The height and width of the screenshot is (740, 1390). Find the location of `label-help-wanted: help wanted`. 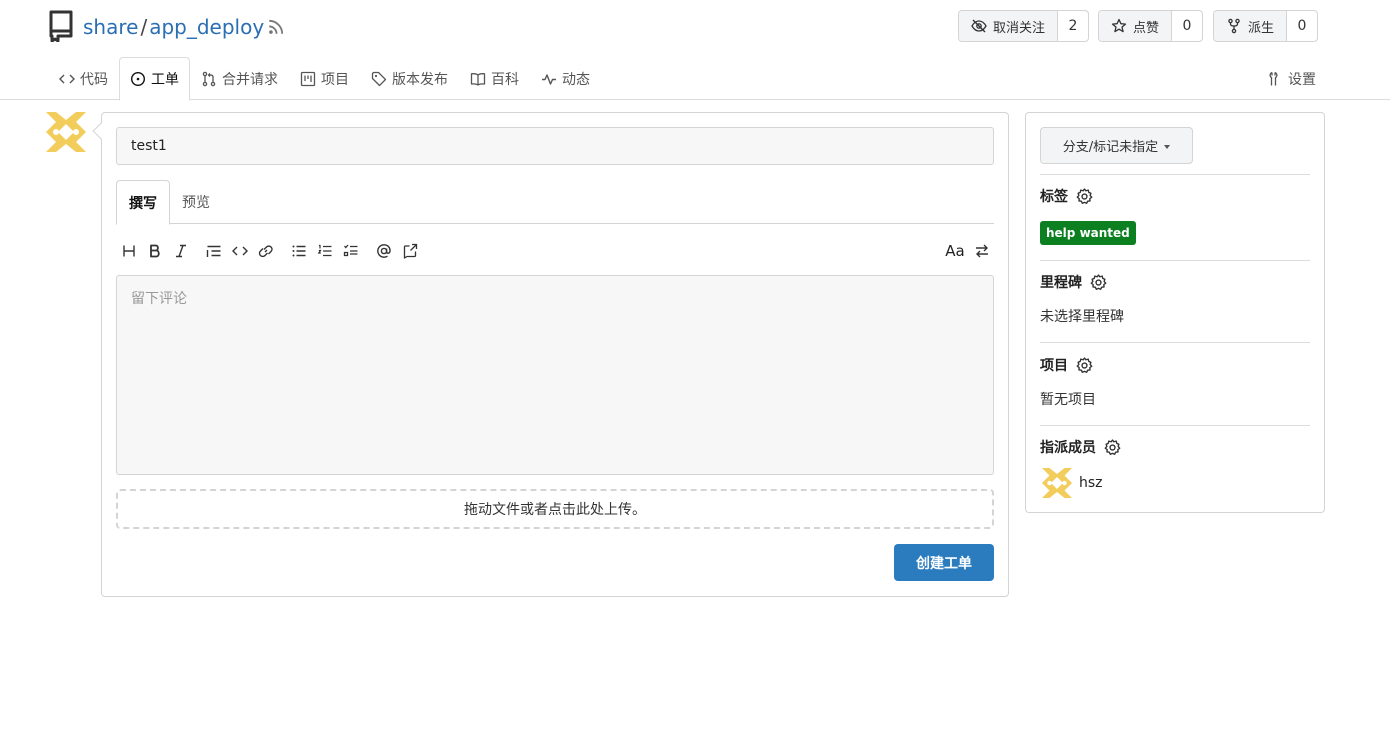

label-help-wanted: help wanted is located at coordinates (1088, 233).